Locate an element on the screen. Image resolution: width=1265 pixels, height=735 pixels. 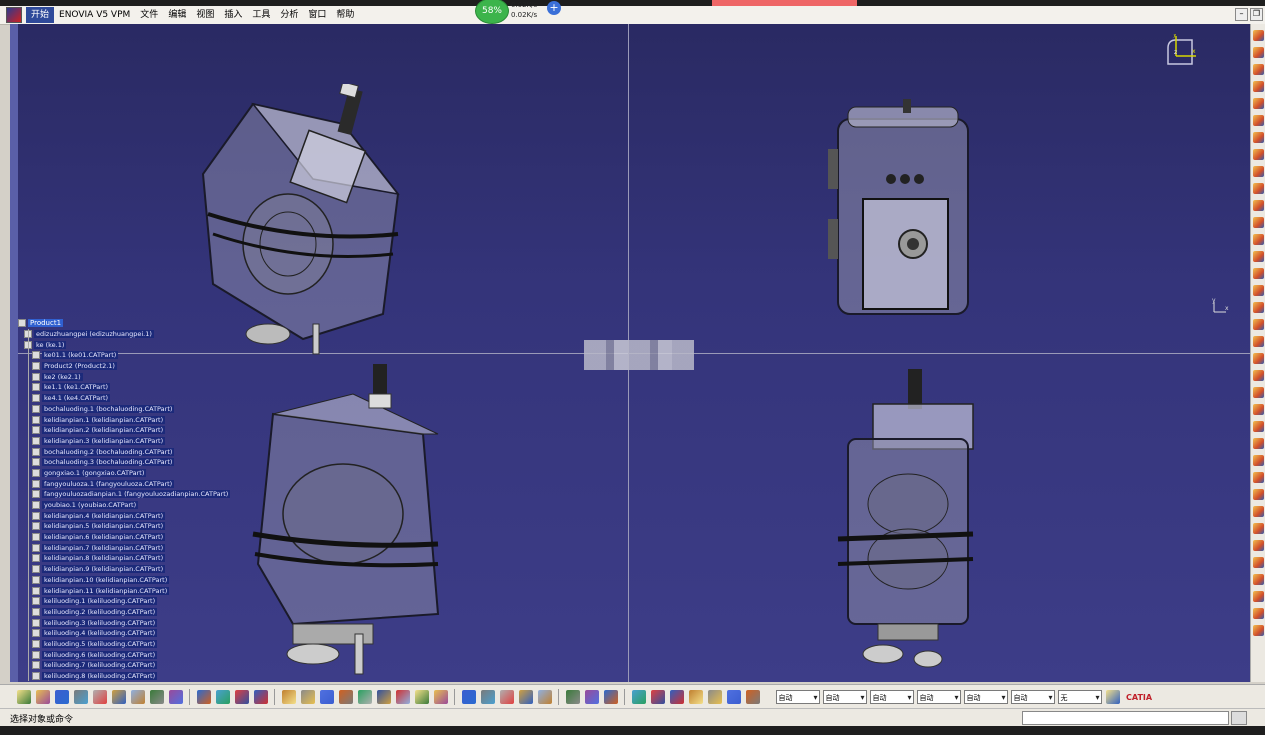
plus-icon: + is located at coordinates (554, 8).